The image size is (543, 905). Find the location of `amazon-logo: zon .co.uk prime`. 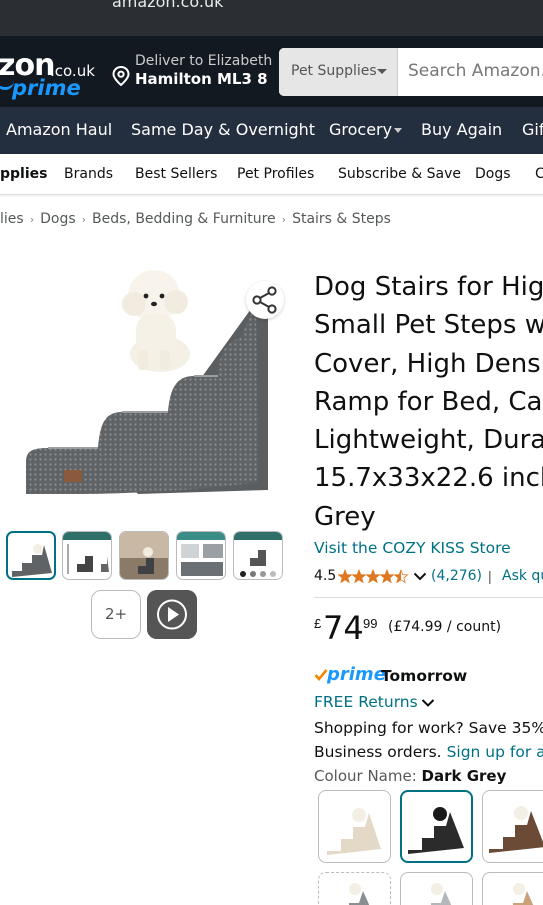

amazon-logo: zon .co.uk prime is located at coordinates (50, 74).